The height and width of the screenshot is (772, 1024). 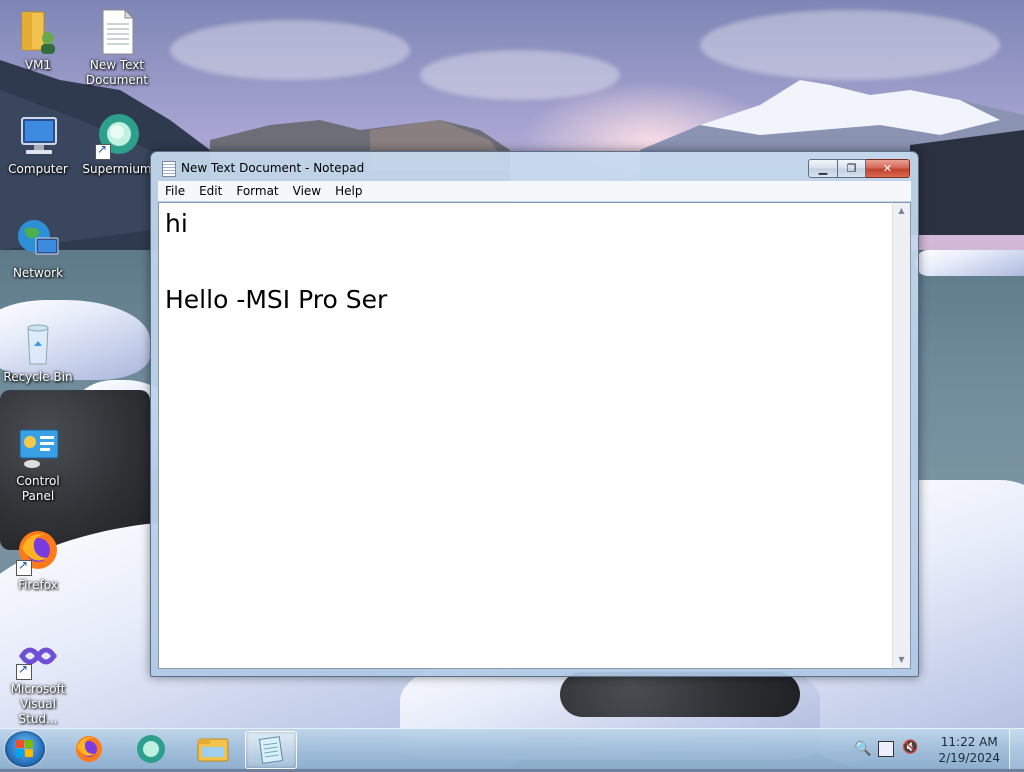 I want to click on control-panel-icon, so click(x=38, y=448).